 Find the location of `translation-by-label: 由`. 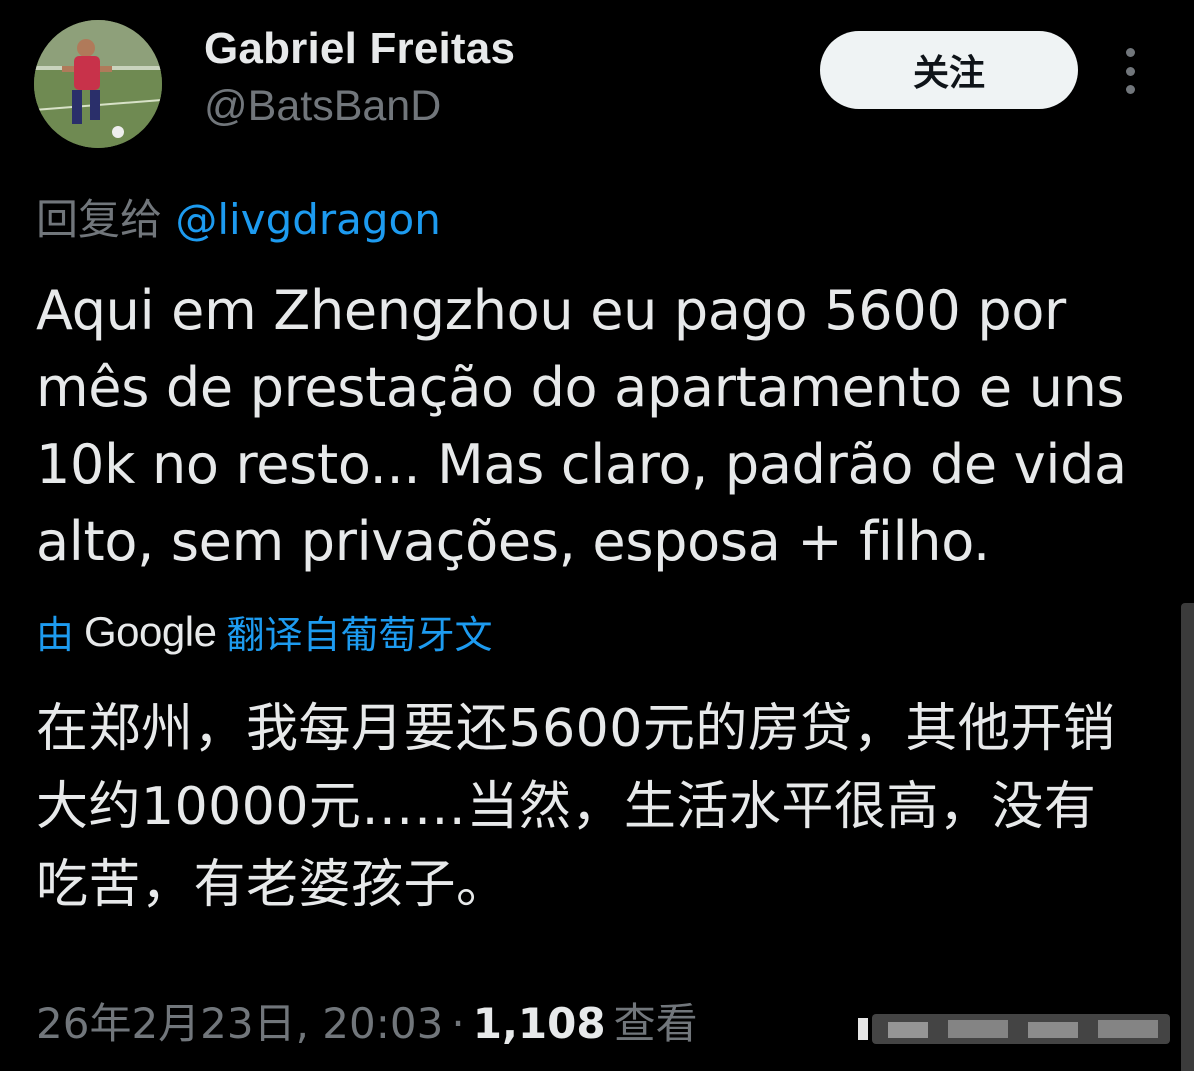

translation-by-label: 由 is located at coordinates (55, 635).